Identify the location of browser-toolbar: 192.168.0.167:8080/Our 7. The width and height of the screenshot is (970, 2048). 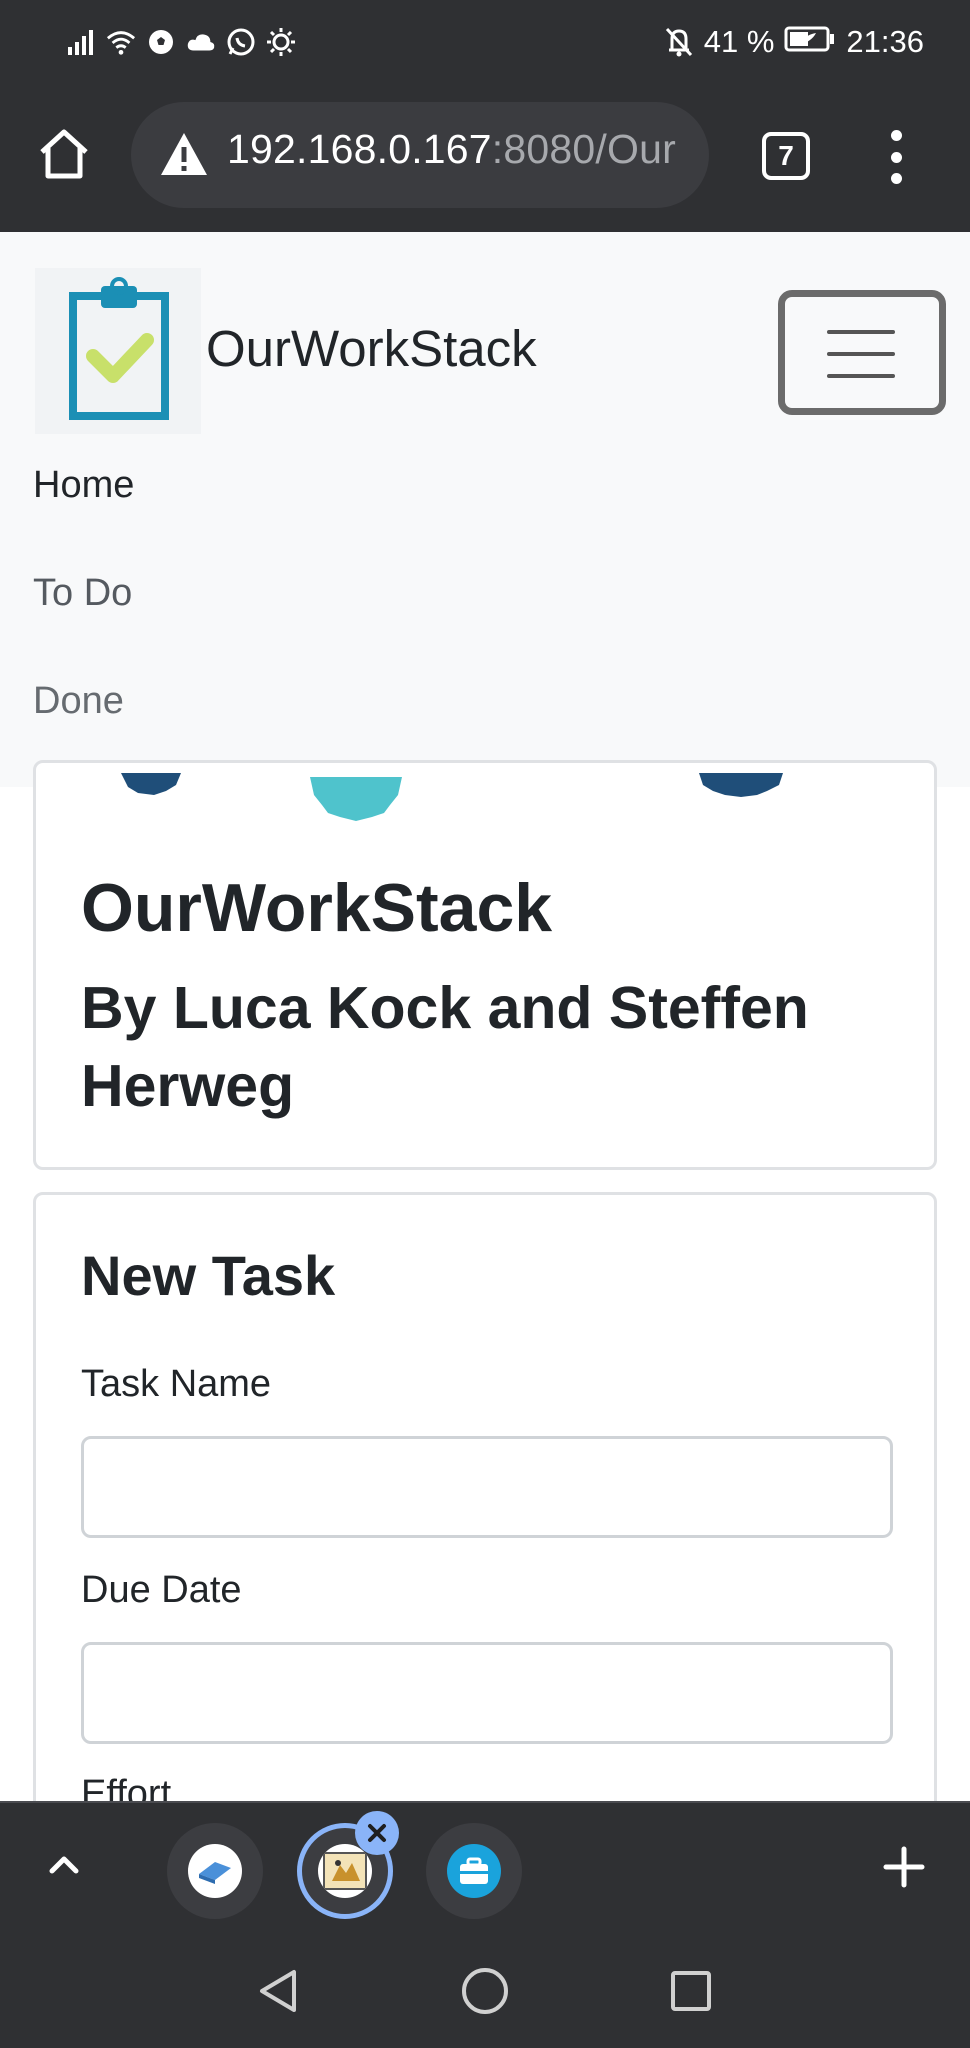
(485, 158).